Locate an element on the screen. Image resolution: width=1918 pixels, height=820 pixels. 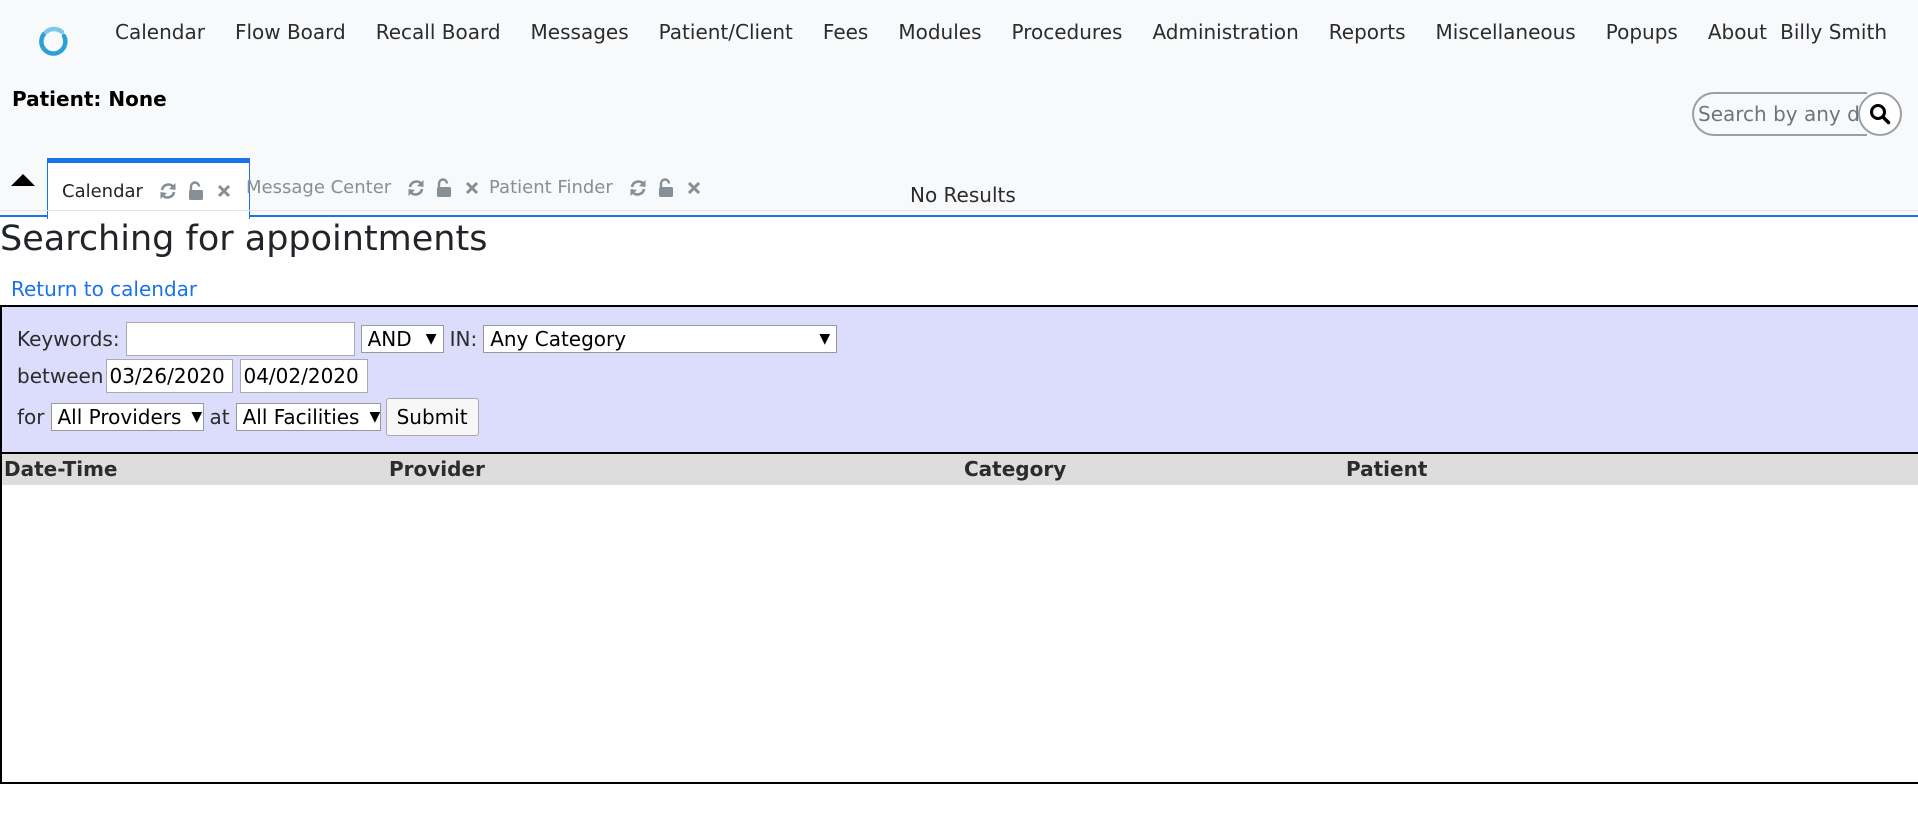
patient-search is located at coordinates (1797, 114).